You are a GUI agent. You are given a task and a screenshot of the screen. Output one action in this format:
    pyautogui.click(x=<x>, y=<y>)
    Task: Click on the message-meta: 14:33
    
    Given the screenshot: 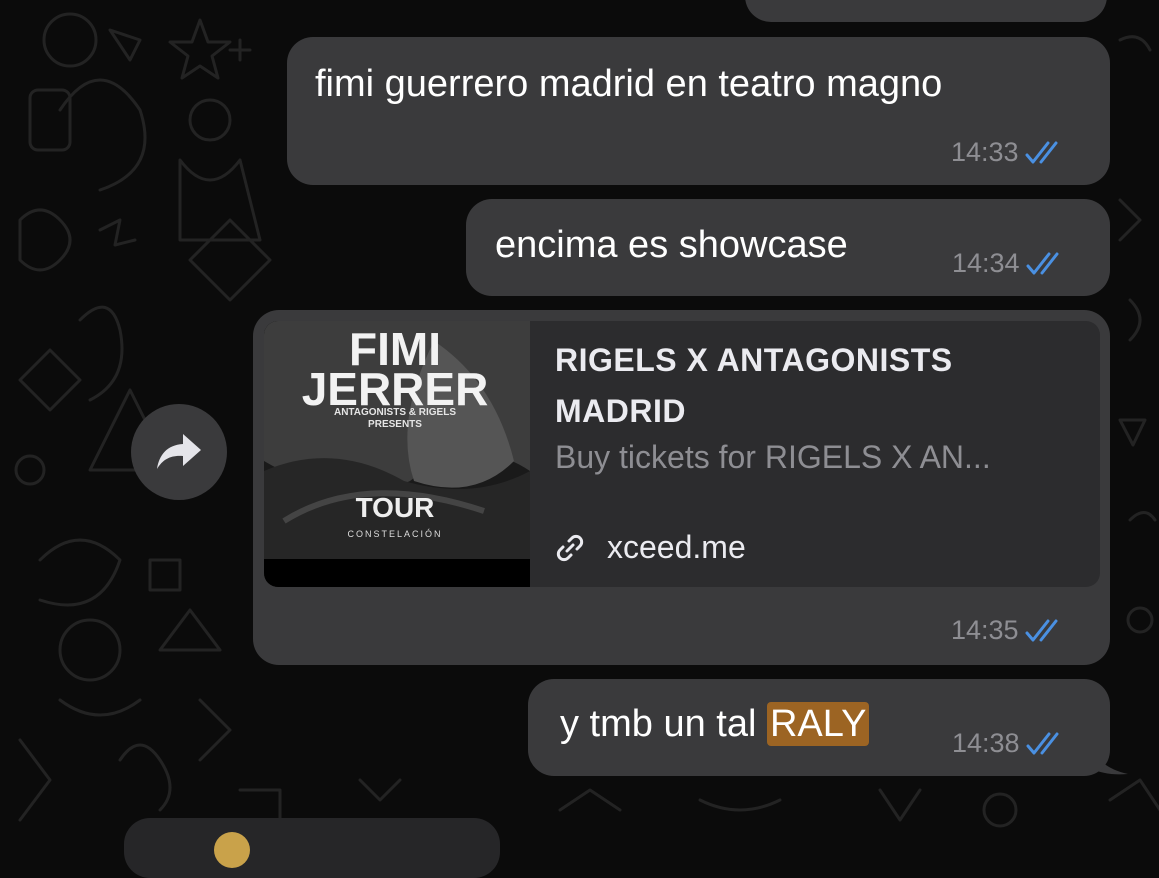 What is the action you would take?
    pyautogui.click(x=1008, y=152)
    